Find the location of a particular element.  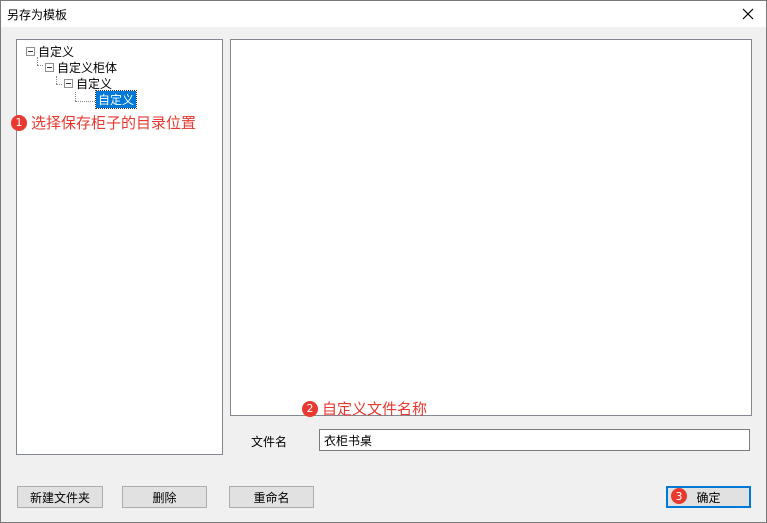

close-icon is located at coordinates (748, 14).